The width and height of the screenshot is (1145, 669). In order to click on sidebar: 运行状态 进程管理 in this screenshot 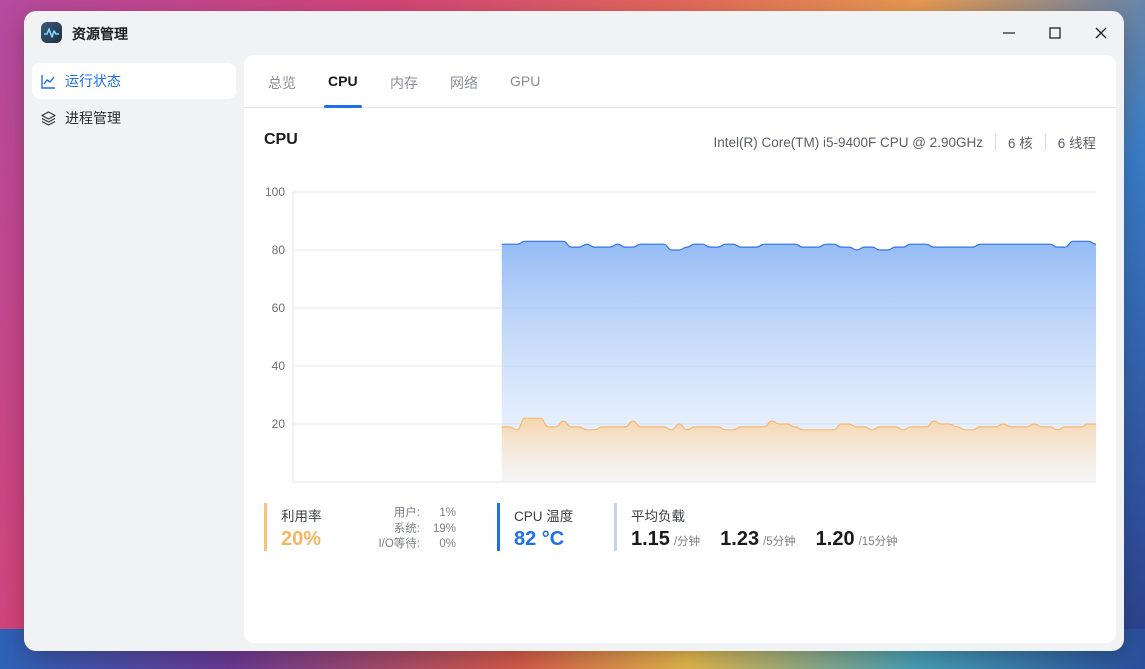, I will do `click(134, 100)`.